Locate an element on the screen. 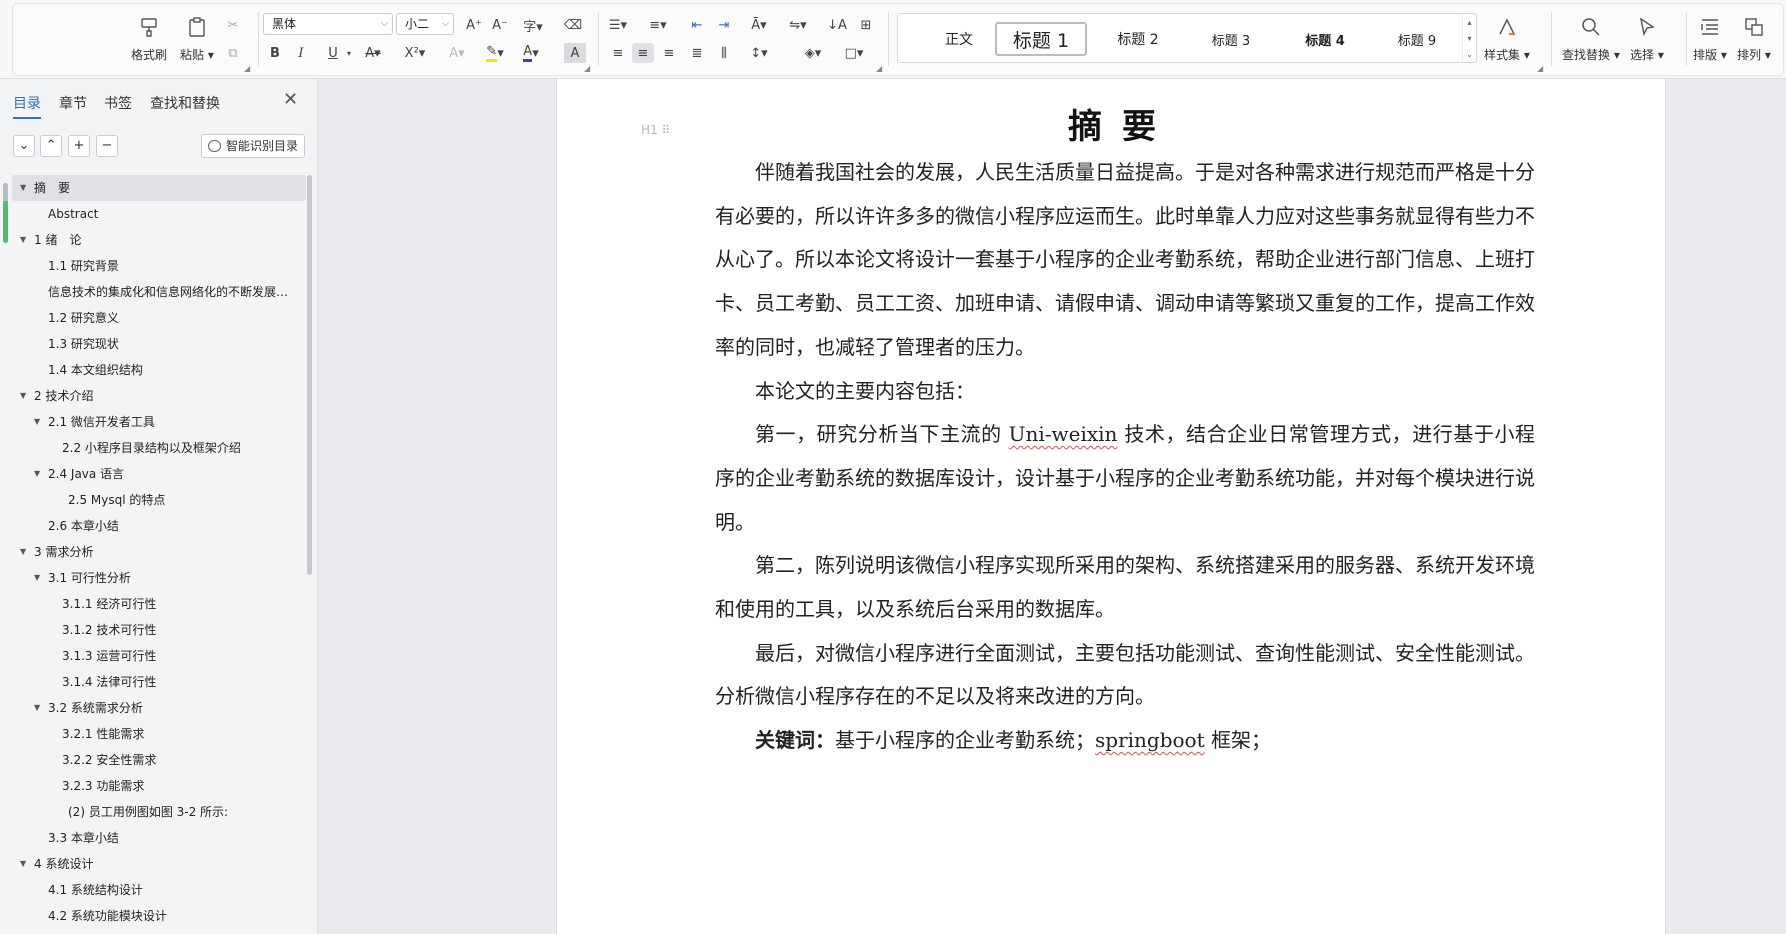  italic-button: I is located at coordinates (301, 53).